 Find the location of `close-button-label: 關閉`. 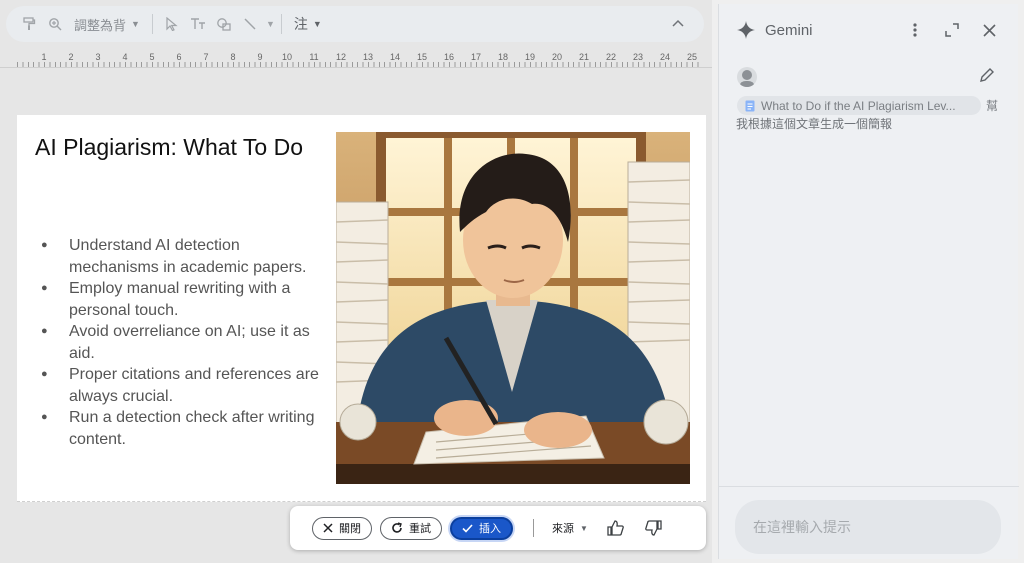

close-button-label: 關閉 is located at coordinates (350, 529).